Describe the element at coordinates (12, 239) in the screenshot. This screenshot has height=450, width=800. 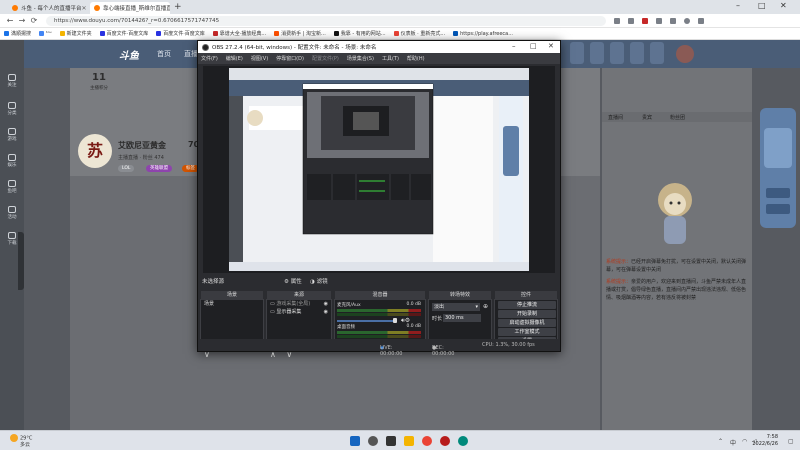
I see `rail-item-download: 下载` at that location.